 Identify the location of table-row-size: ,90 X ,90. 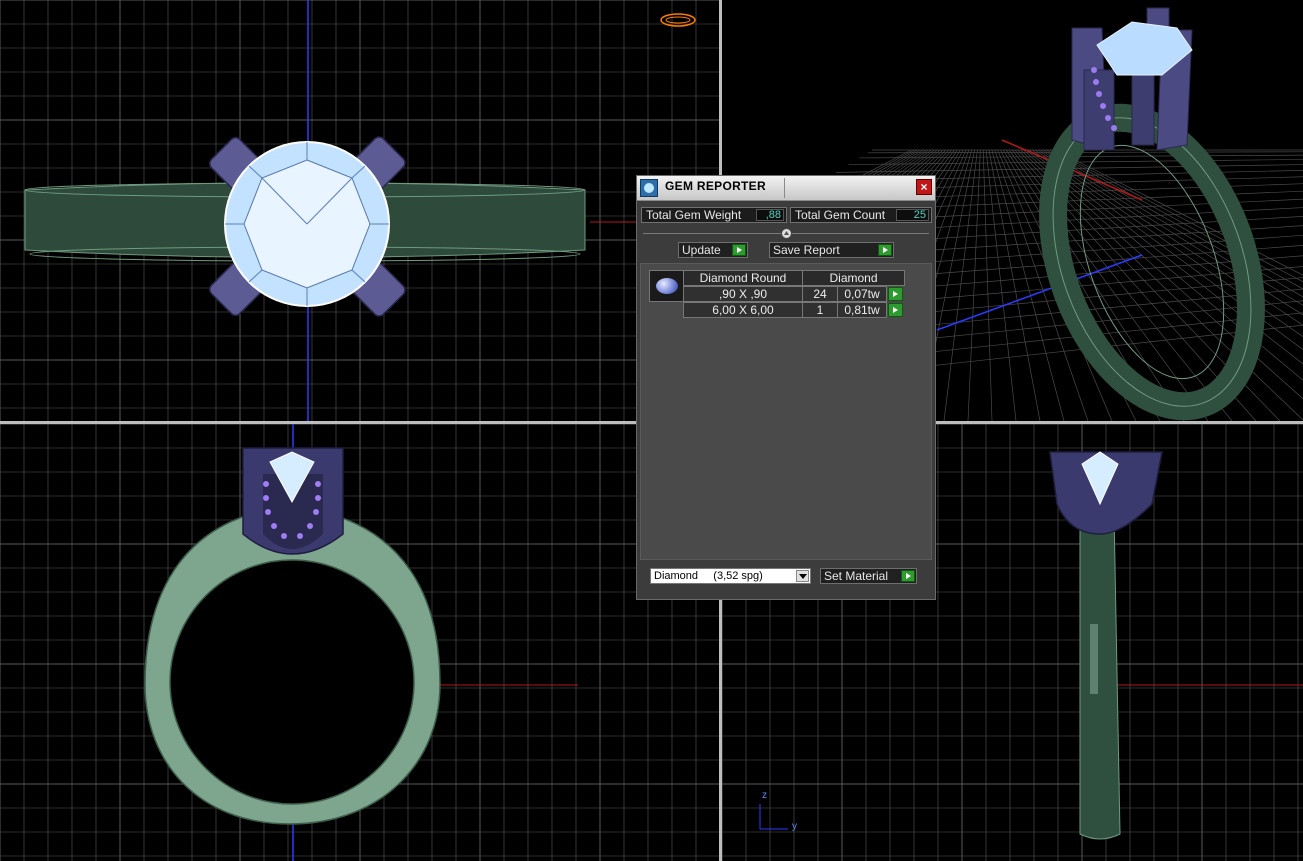
(743, 294).